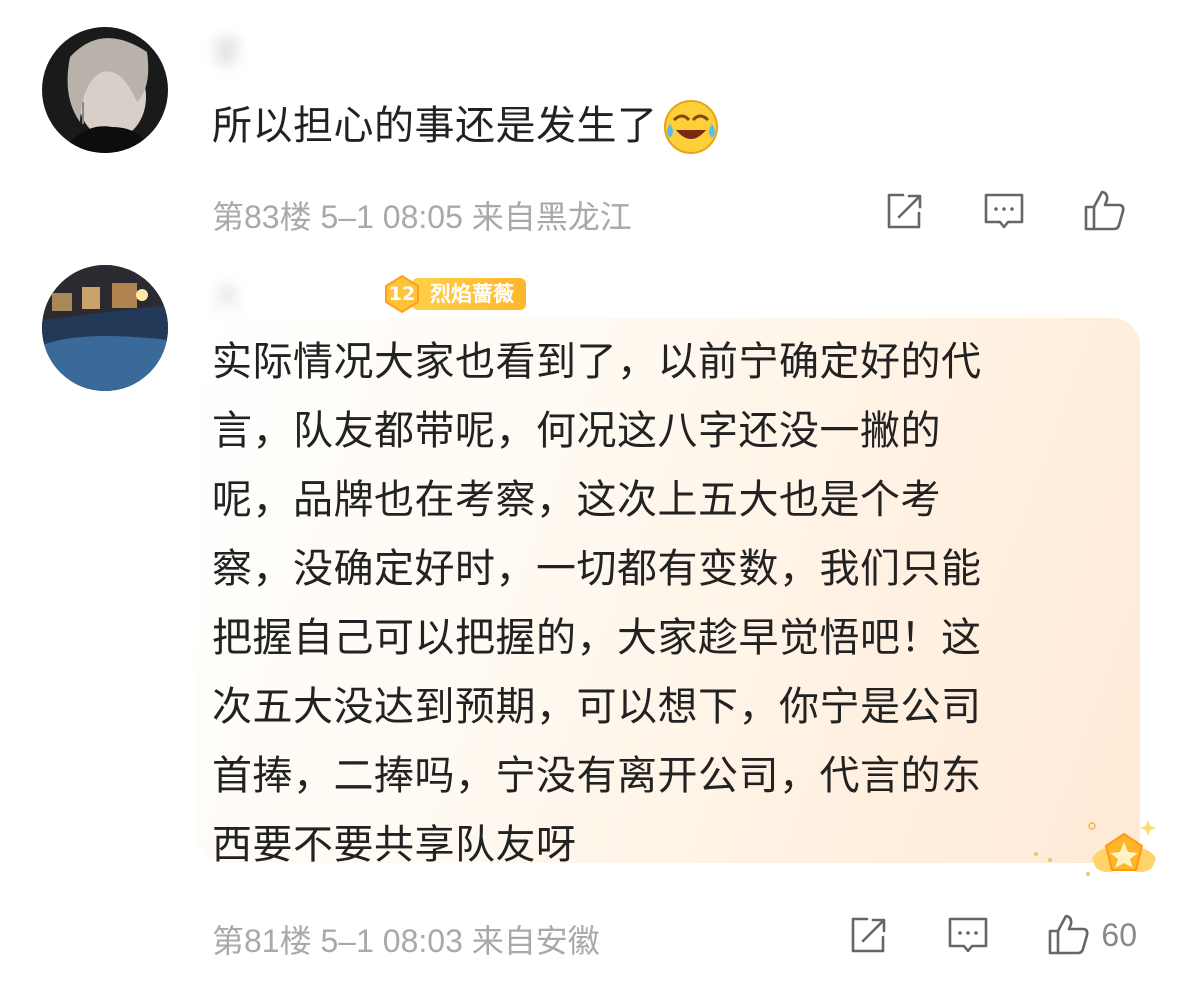  I want to click on comment-meta: 第83楼 5–1 08:05 来自黑龙江, so click(422, 215).